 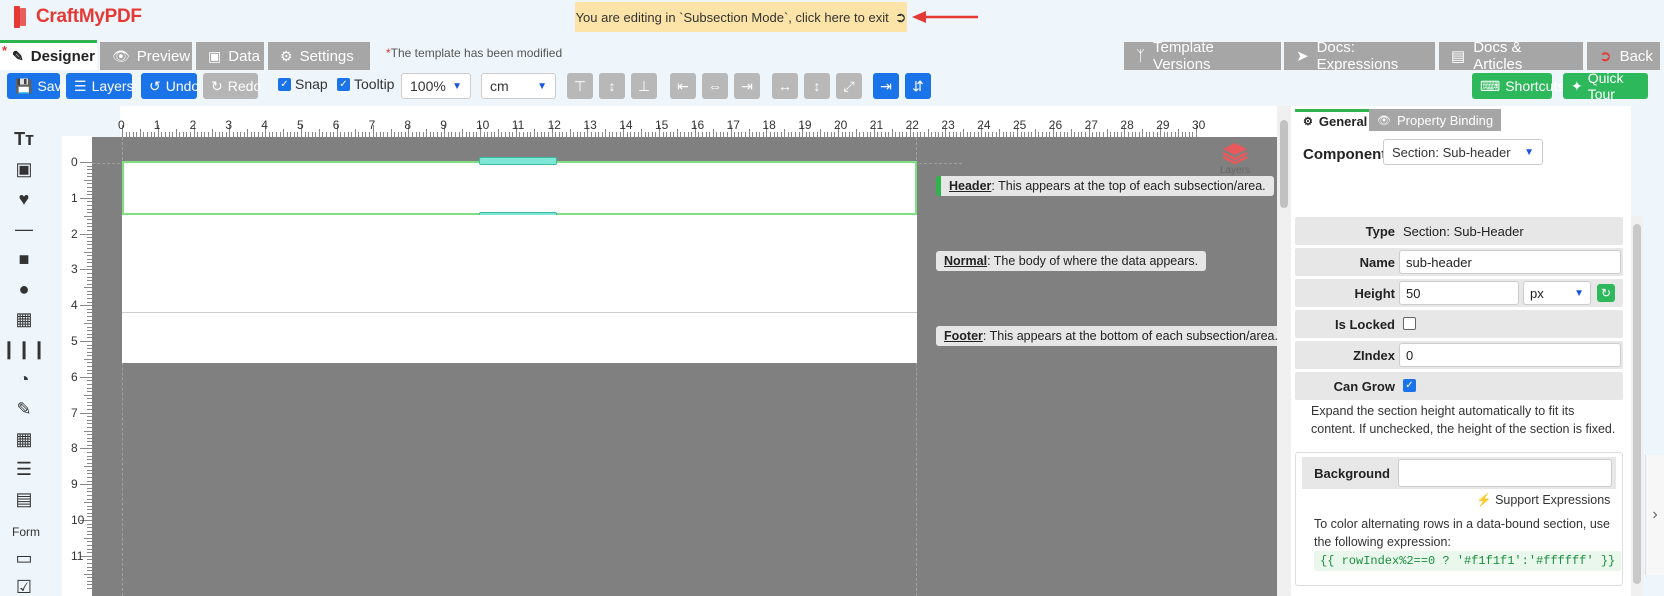 I want to click on shortcuts-button: ⌨ Shortcuts, so click(x=1518, y=86).